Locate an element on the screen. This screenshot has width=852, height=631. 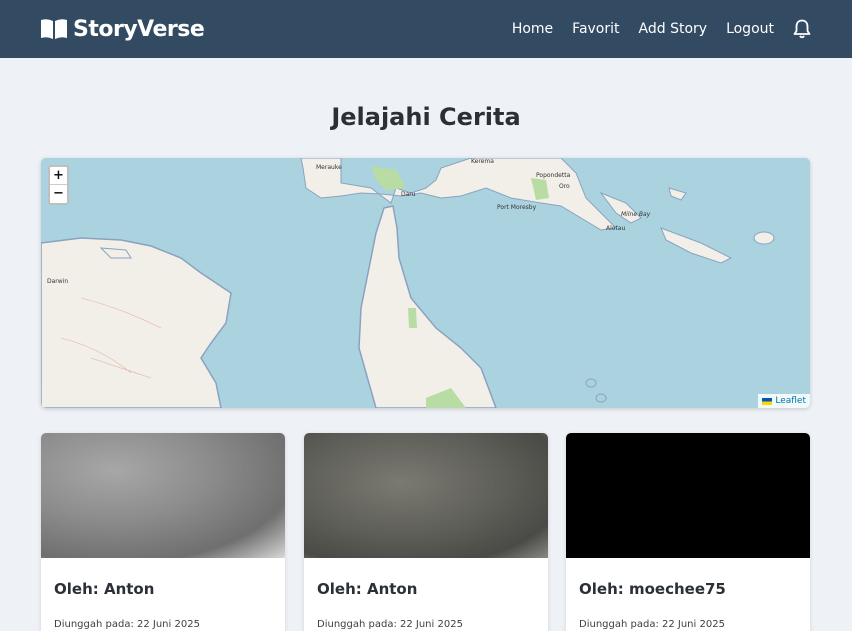
nav-home-link: Home is located at coordinates (532, 29).